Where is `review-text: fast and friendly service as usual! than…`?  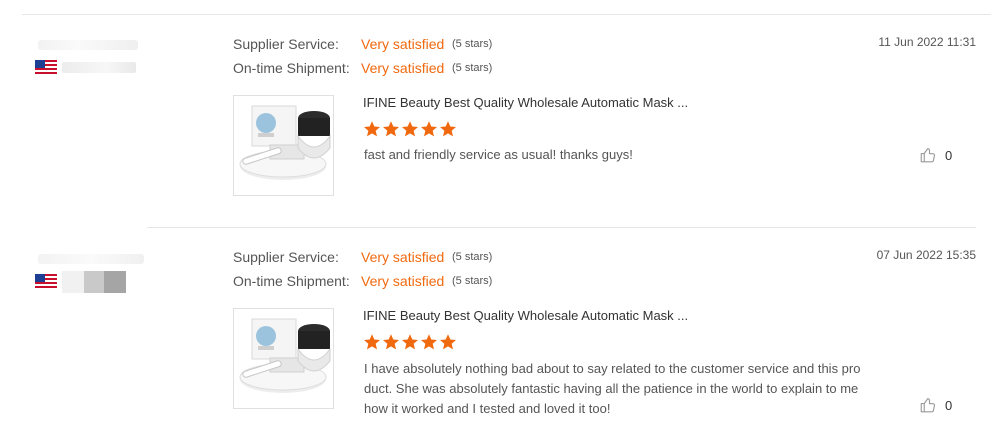
review-text: fast and friendly service as usual! than… is located at coordinates (498, 154).